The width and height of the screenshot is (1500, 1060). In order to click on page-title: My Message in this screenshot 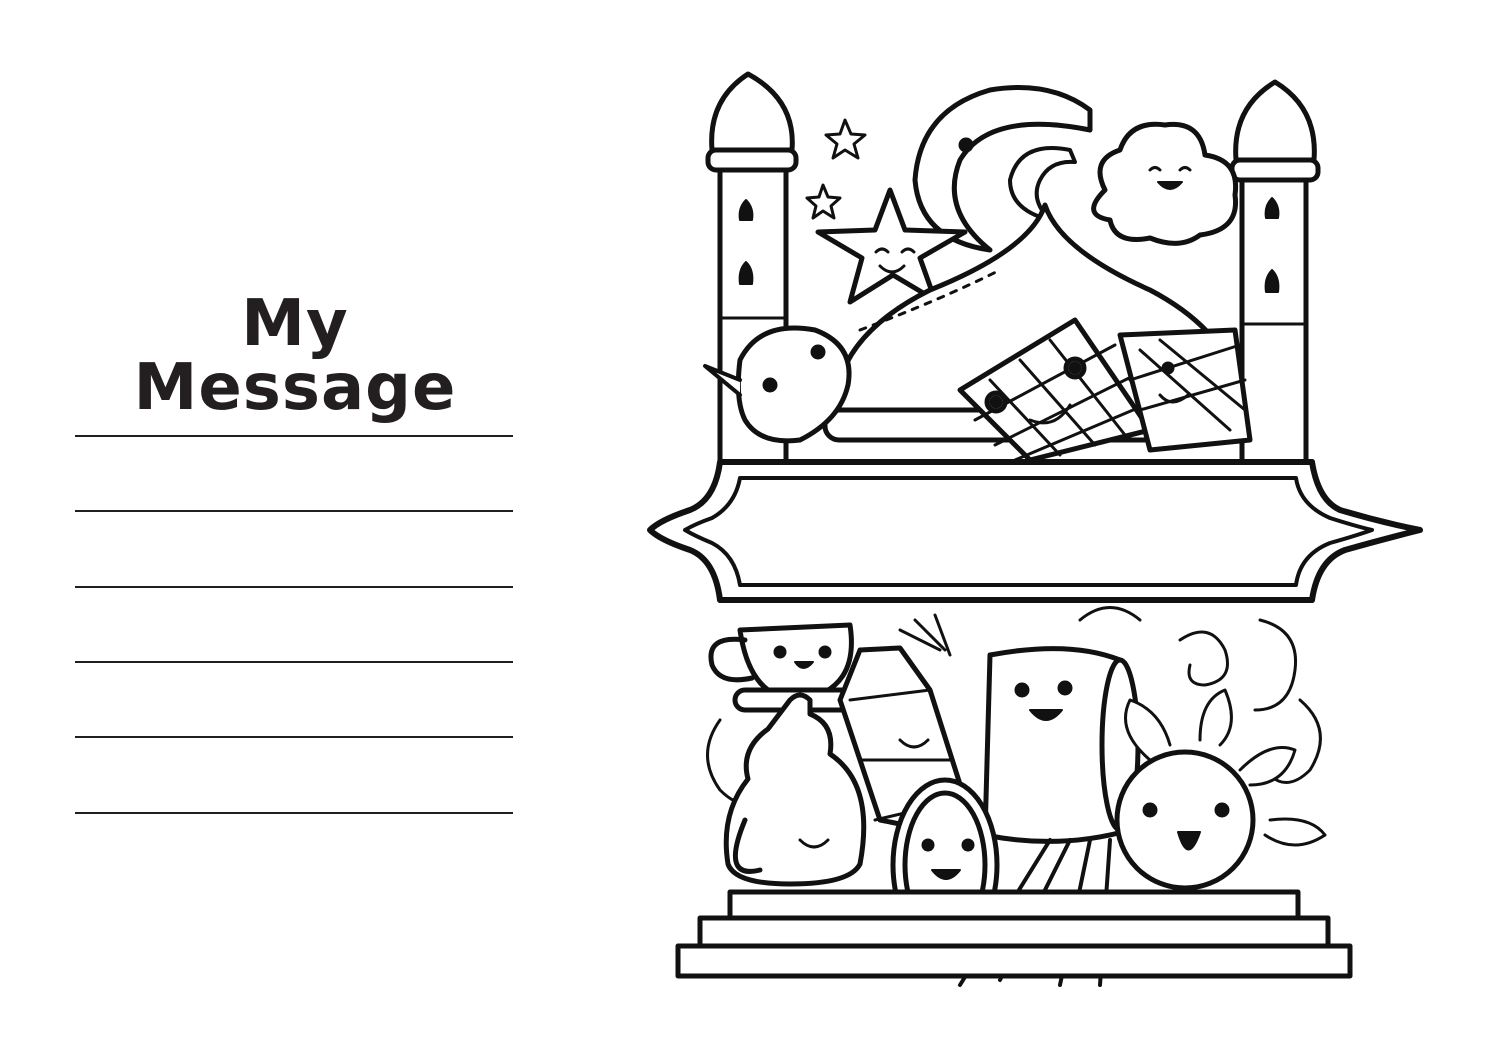, I will do `click(295, 356)`.